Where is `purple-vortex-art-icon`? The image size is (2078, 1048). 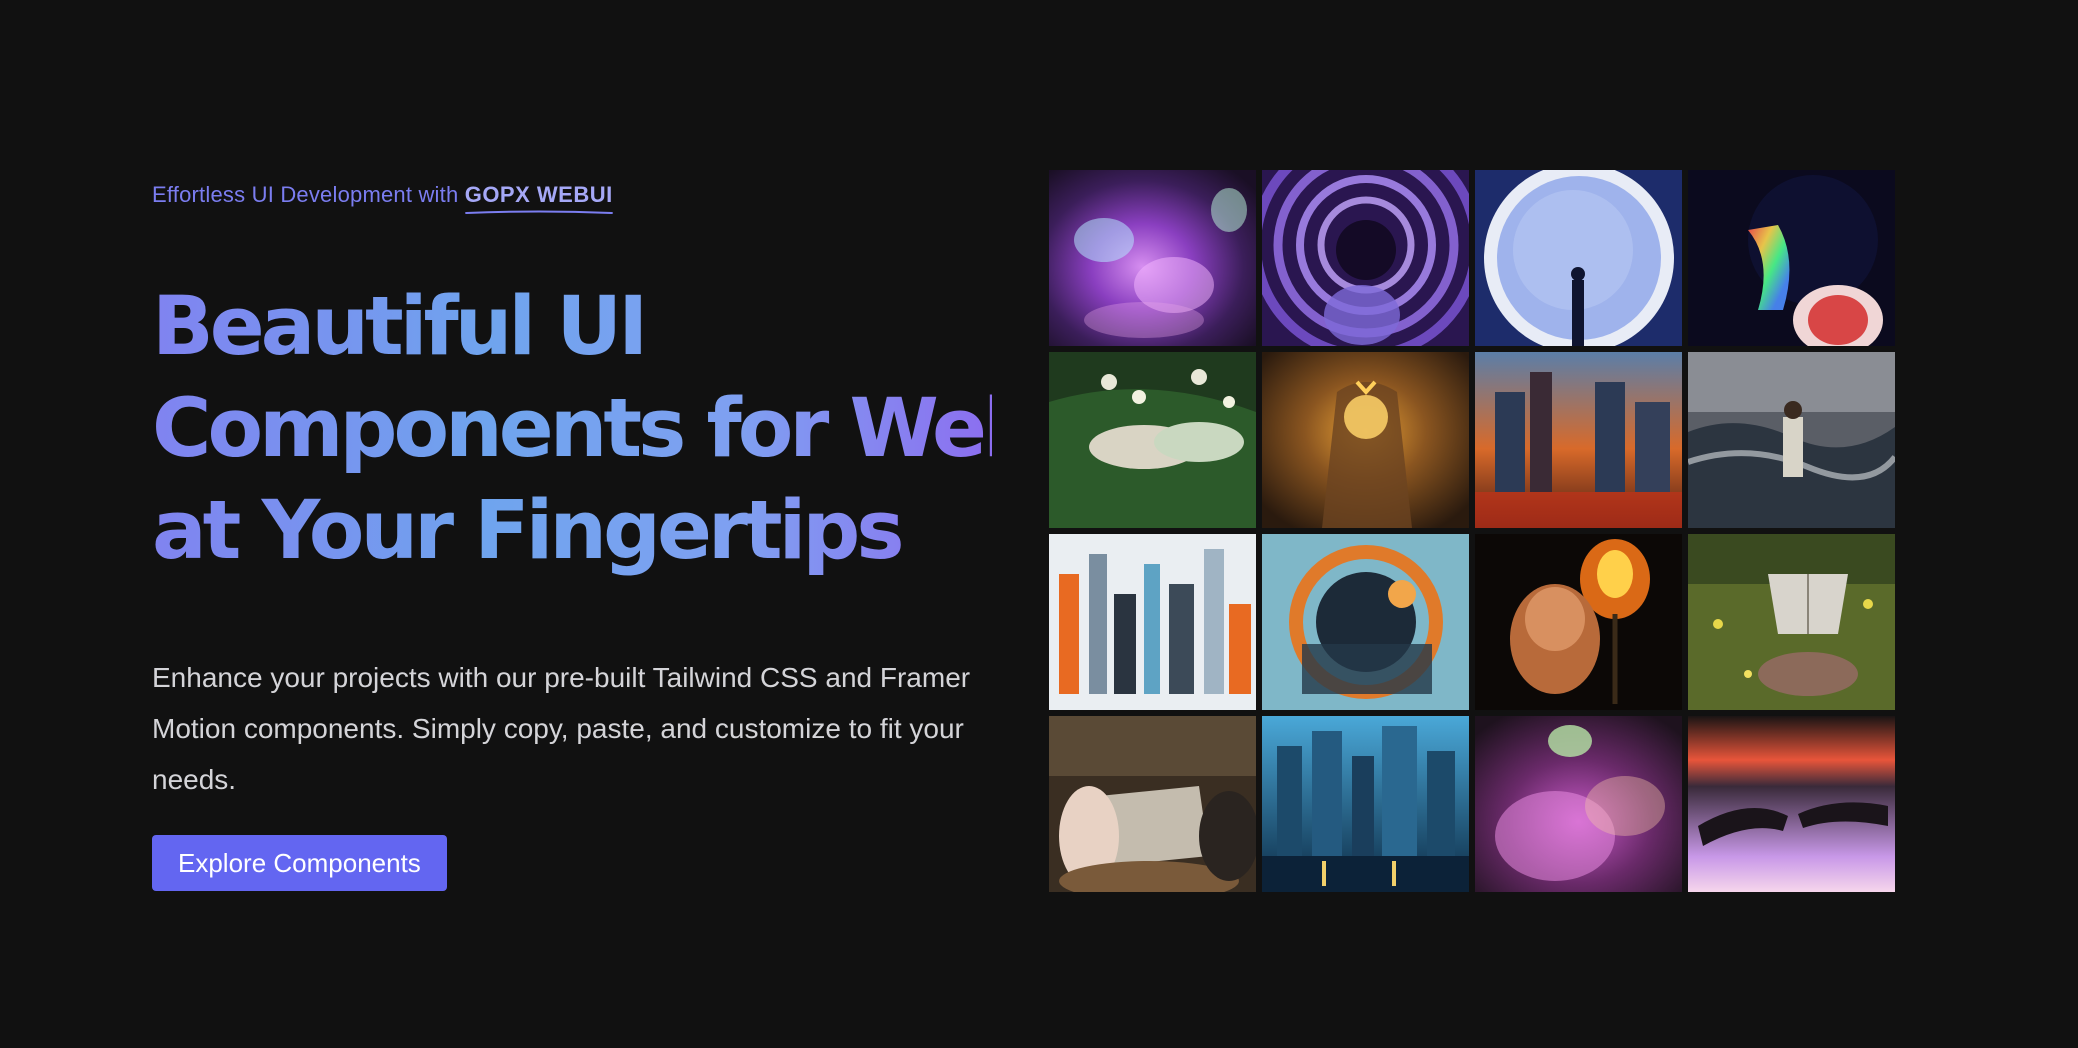 purple-vortex-art-icon is located at coordinates (1365, 258).